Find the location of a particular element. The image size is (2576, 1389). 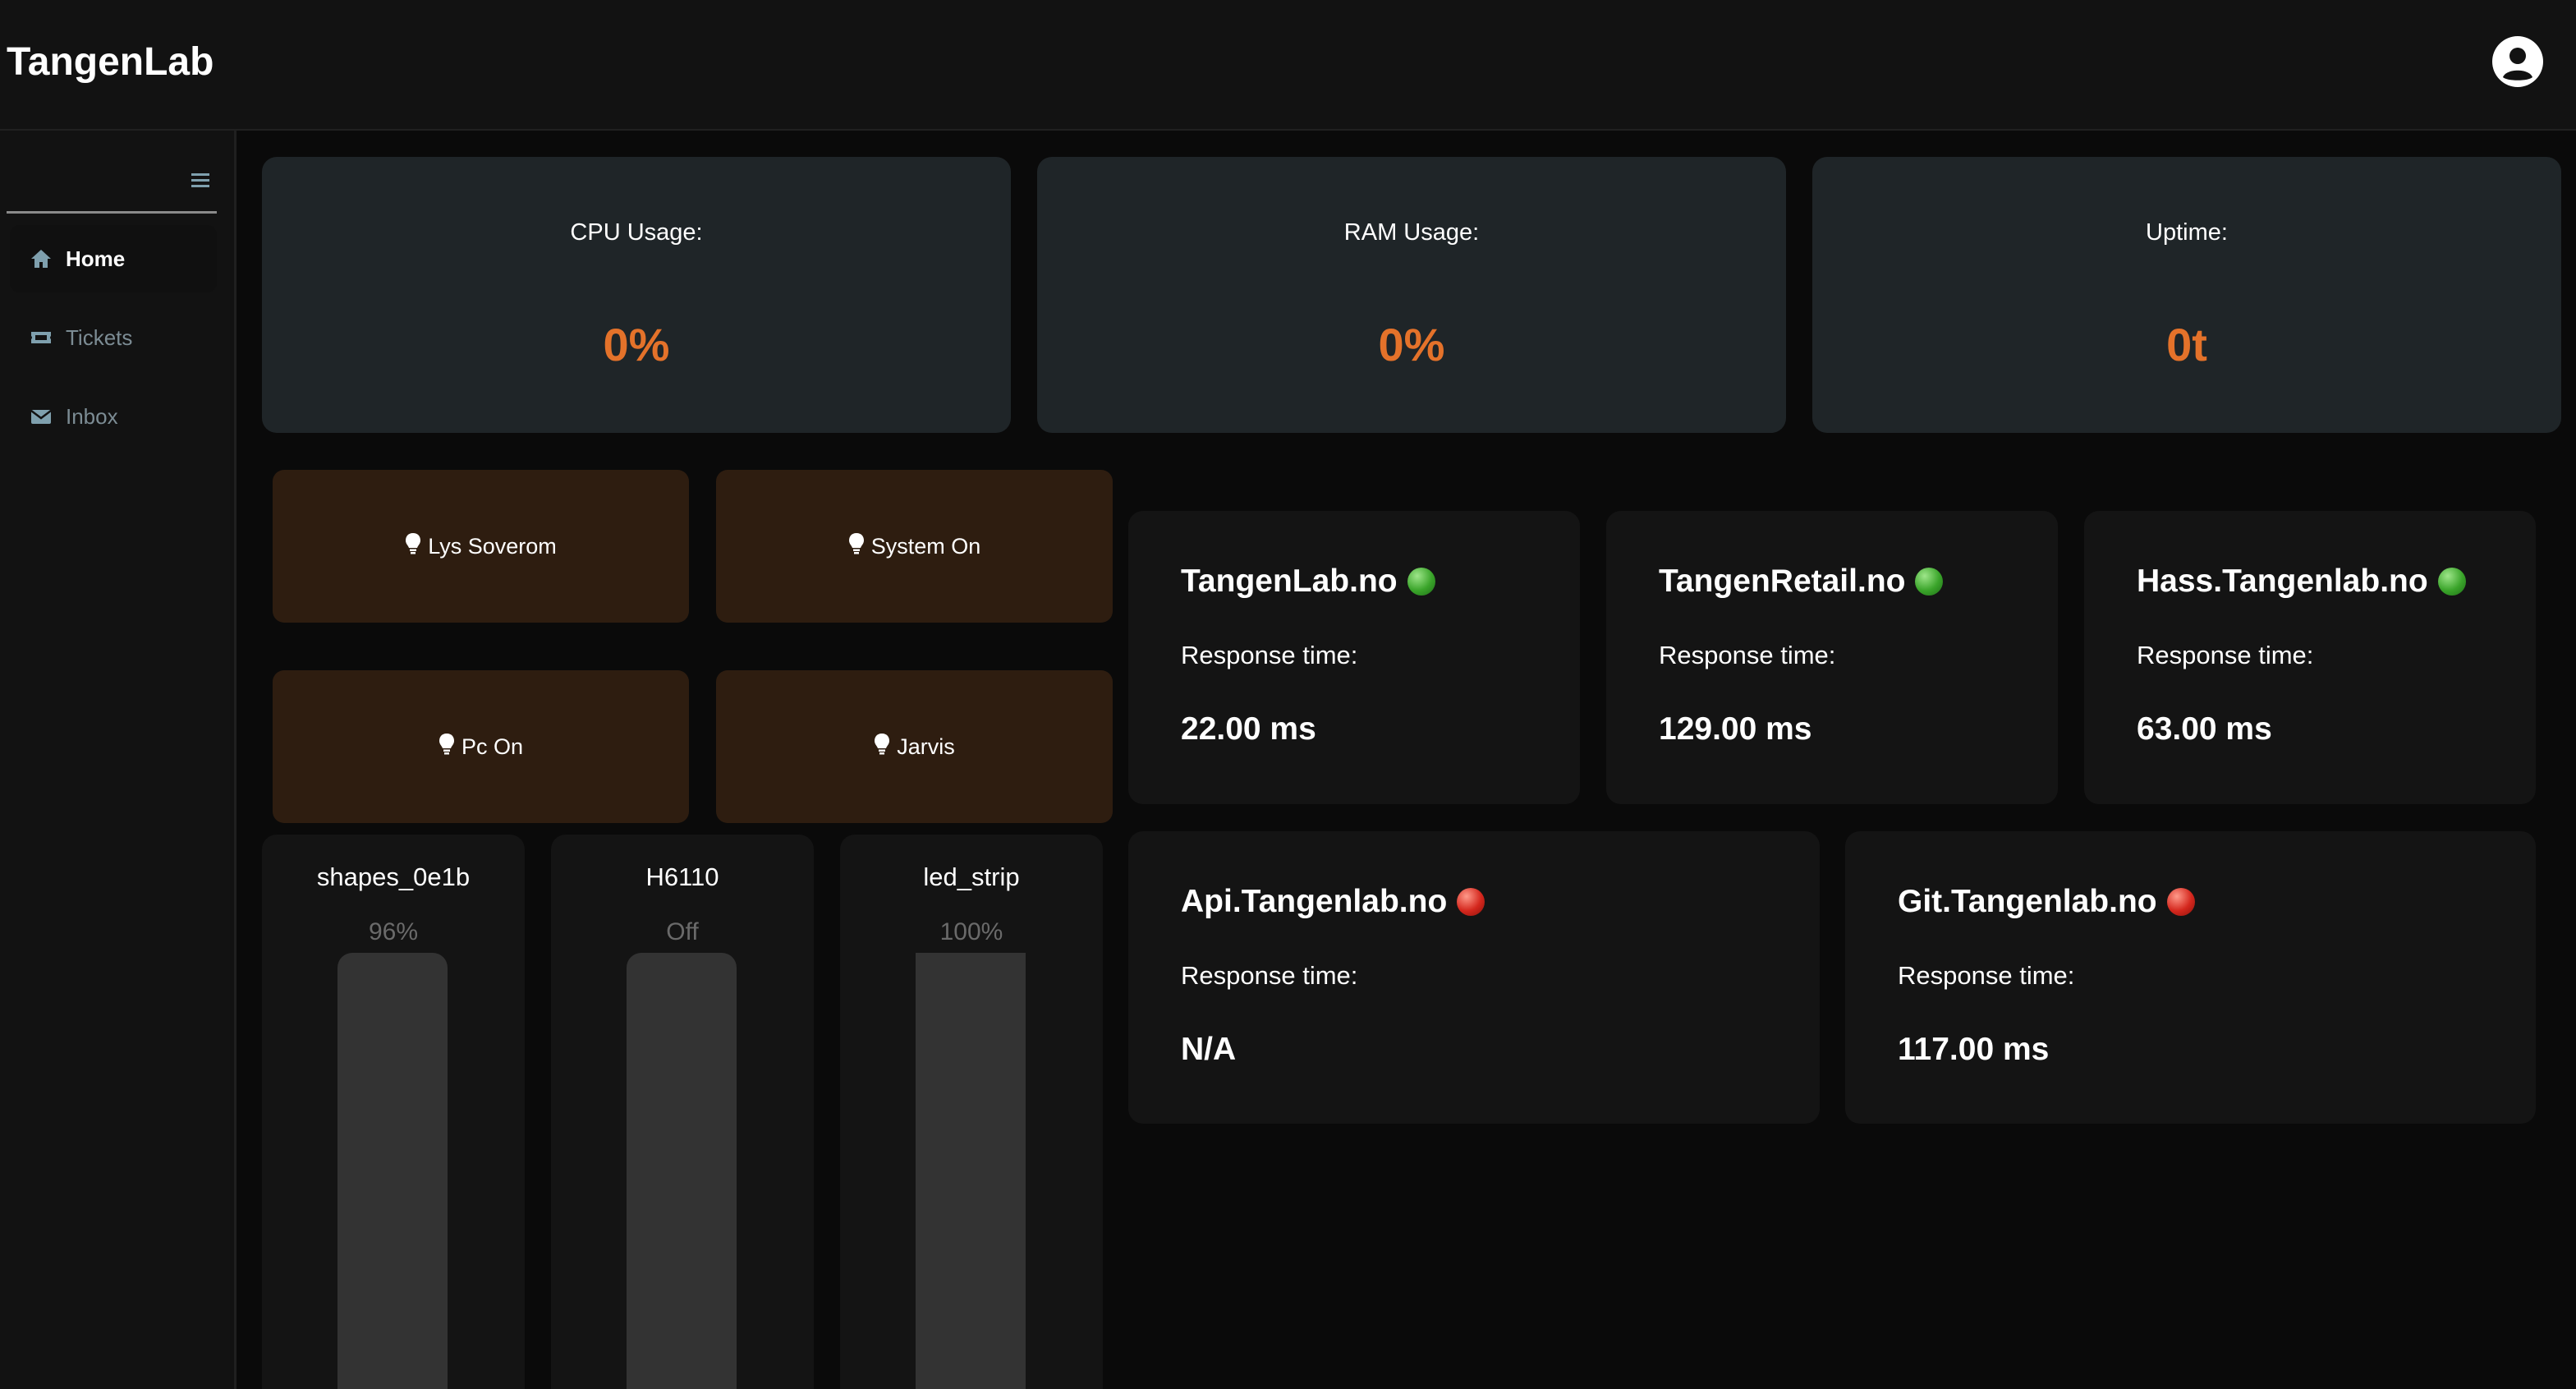

home-icon is located at coordinates (41, 258).